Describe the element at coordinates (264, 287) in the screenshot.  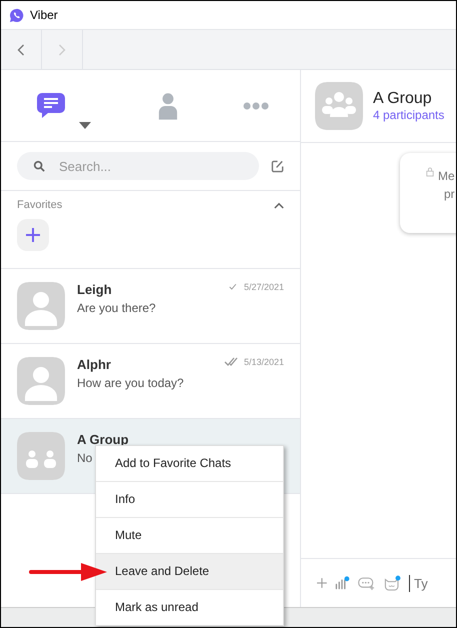
I see `message-date: 5/27/2021` at that location.